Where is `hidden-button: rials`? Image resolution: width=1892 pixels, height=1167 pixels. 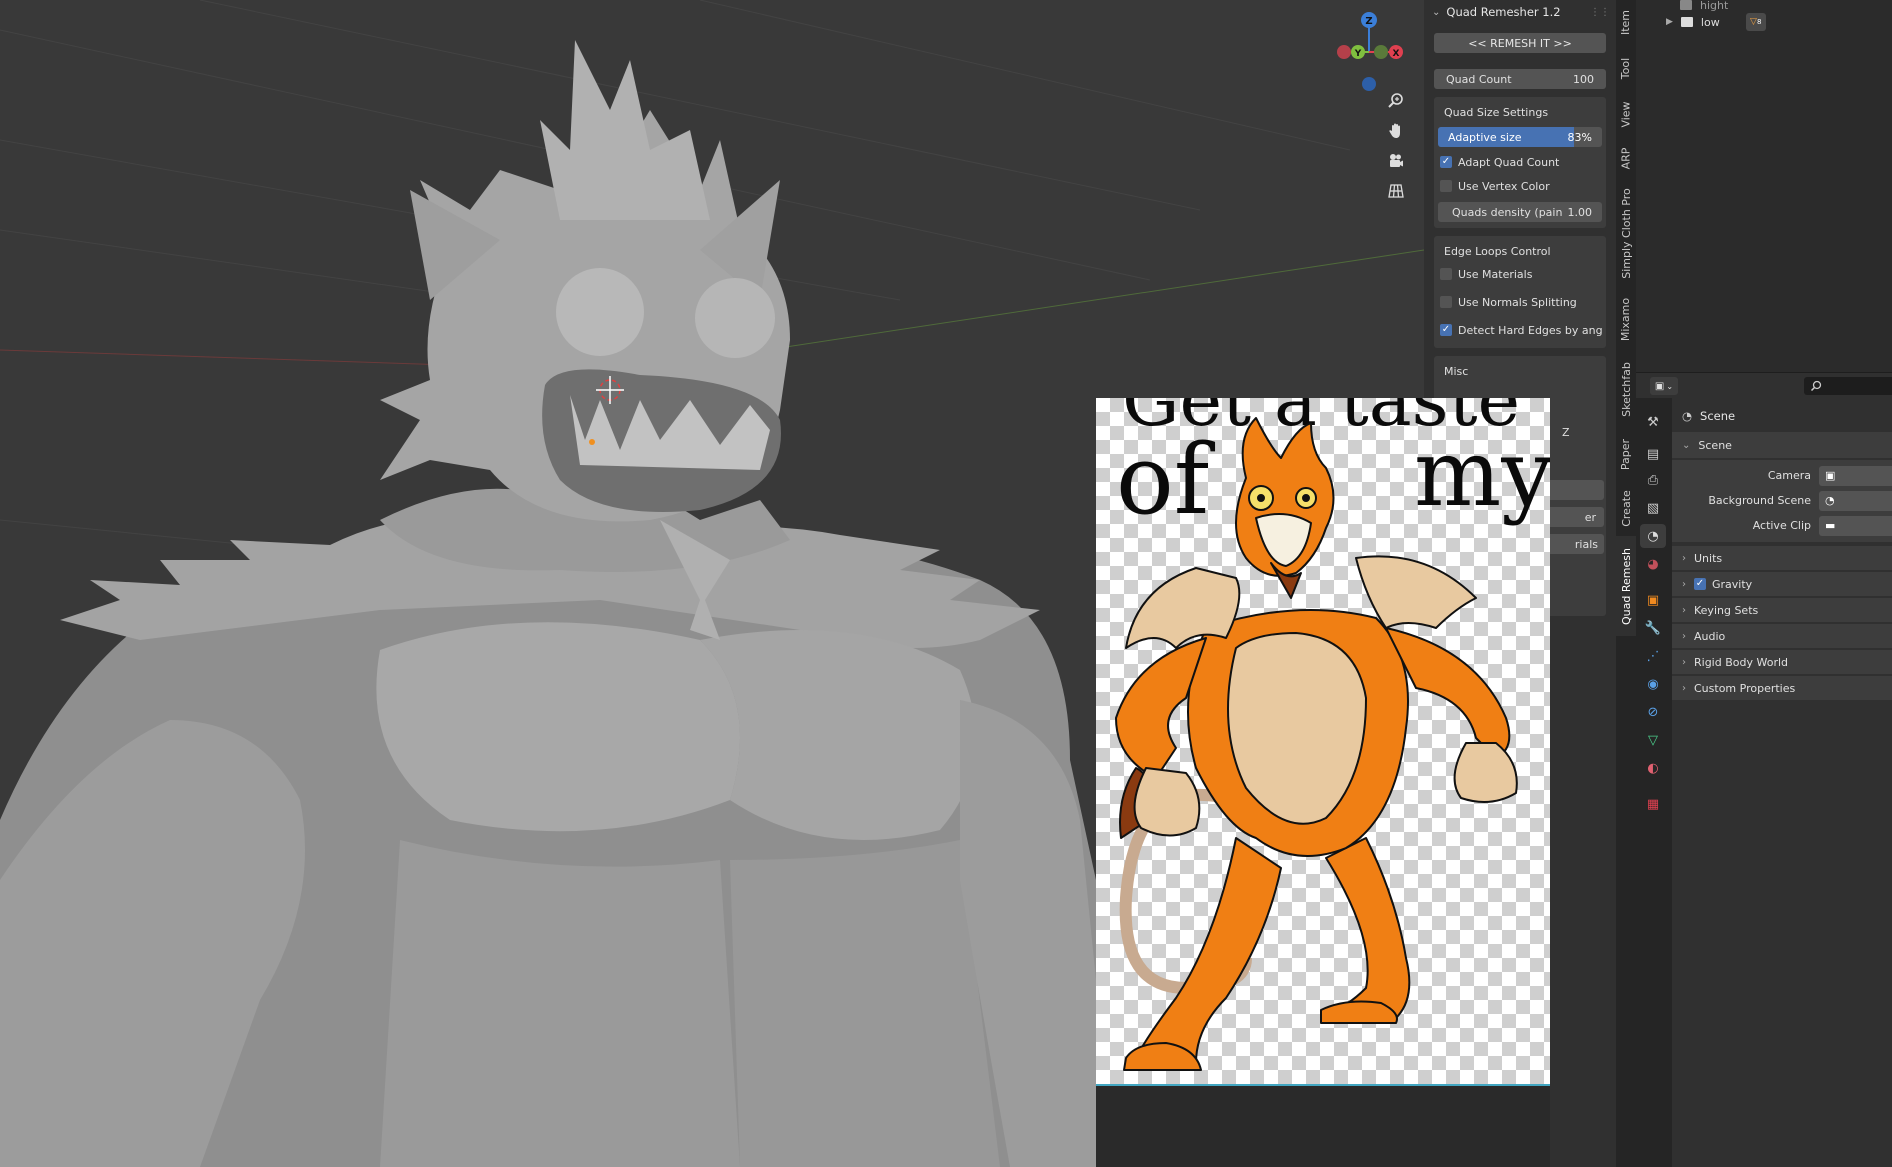
hidden-button: rials is located at coordinates (1574, 544).